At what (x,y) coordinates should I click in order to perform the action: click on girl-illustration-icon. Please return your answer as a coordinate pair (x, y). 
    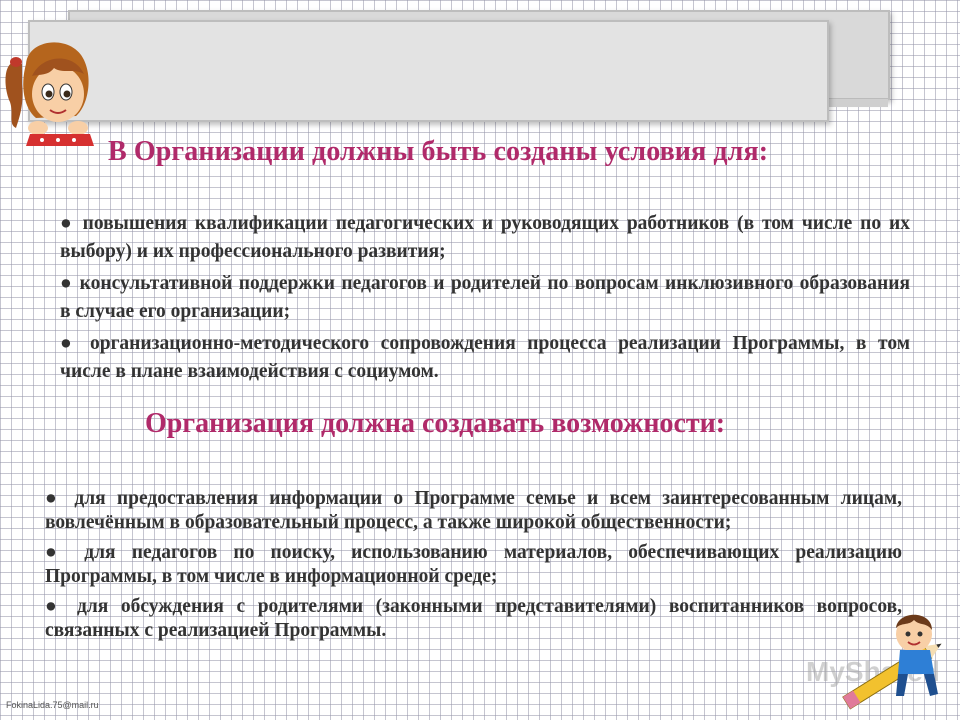
    Looking at the image, I should click on (49, 94).